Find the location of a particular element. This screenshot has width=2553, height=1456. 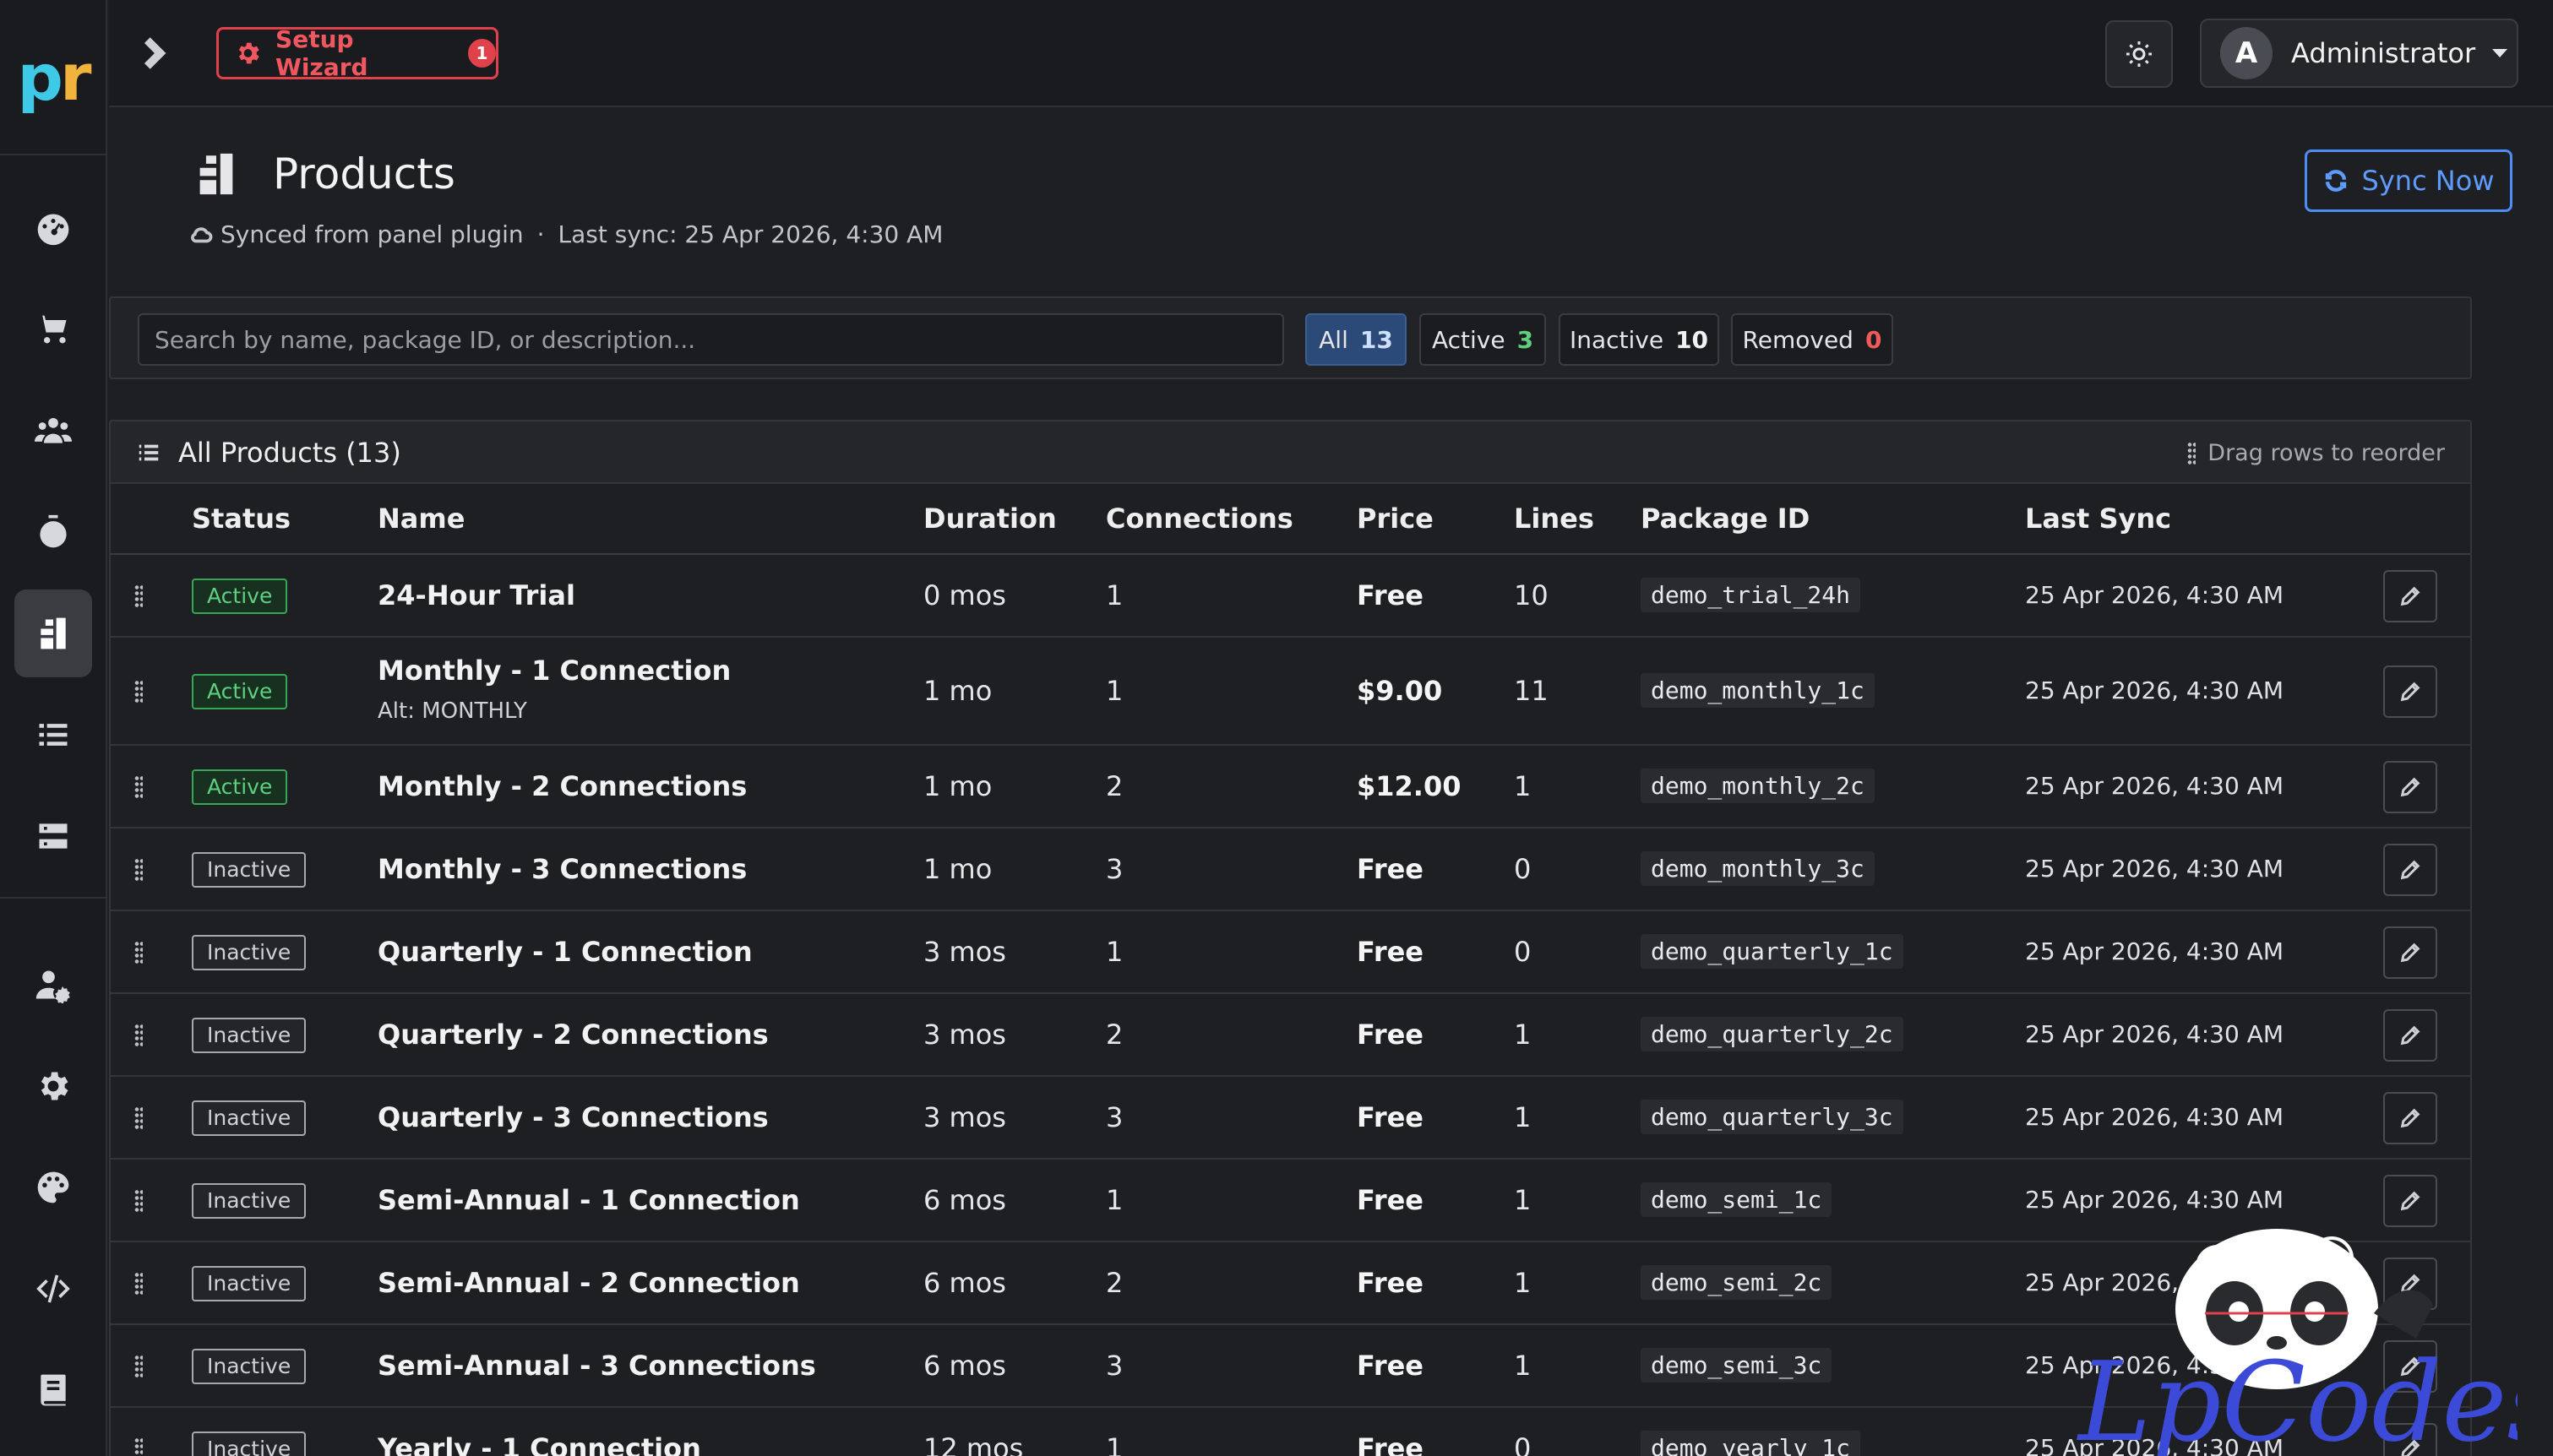

sidebar: pr is located at coordinates (53, 728).